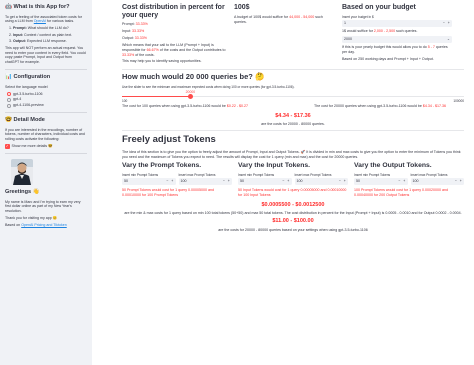 The height and width of the screenshot is (365, 474). Describe the element at coordinates (22, 171) in the screenshot. I see `avatar` at that location.